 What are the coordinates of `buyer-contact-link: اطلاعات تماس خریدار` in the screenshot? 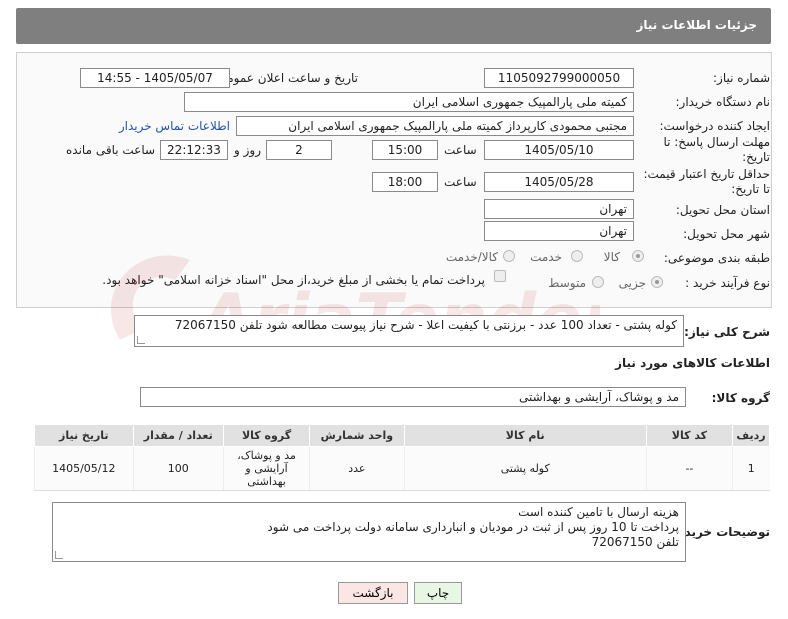 It's located at (174, 126).